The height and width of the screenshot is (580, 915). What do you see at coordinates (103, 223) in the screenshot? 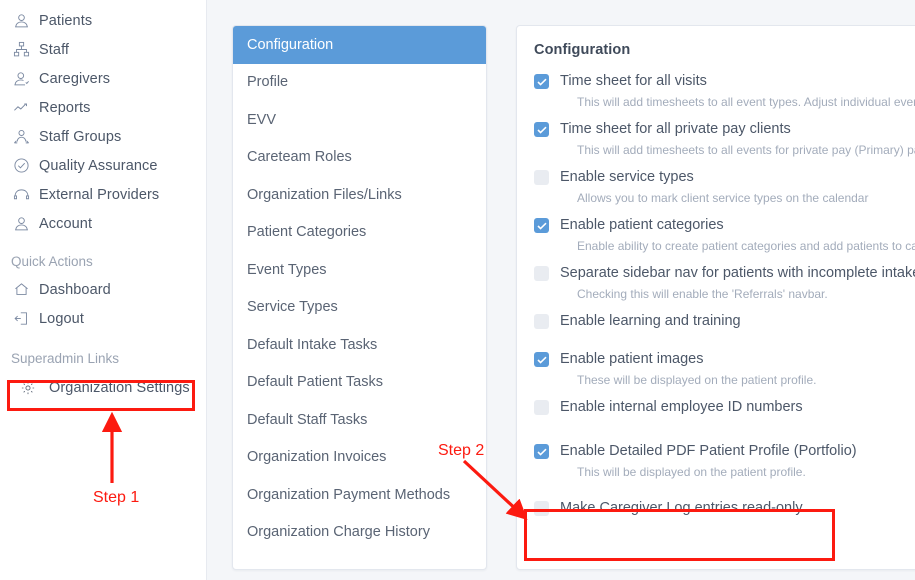
I see `sidebar-item-account: Account` at bounding box center [103, 223].